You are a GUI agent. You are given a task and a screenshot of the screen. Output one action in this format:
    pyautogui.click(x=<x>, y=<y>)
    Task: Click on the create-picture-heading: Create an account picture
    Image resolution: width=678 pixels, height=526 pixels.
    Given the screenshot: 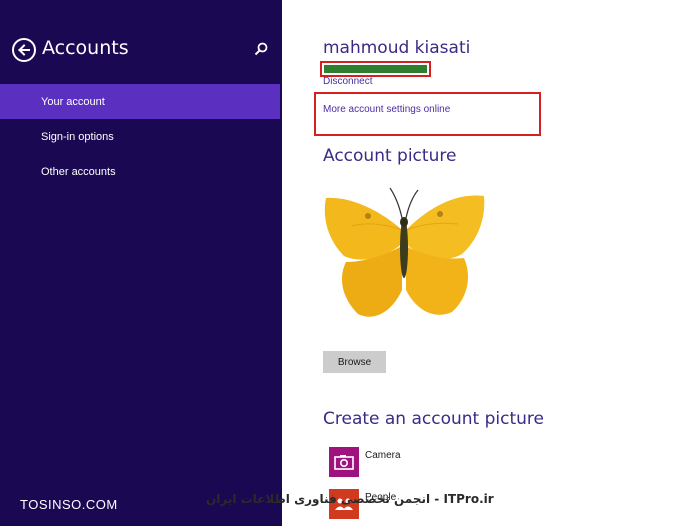 What is the action you would take?
    pyautogui.click(x=433, y=419)
    